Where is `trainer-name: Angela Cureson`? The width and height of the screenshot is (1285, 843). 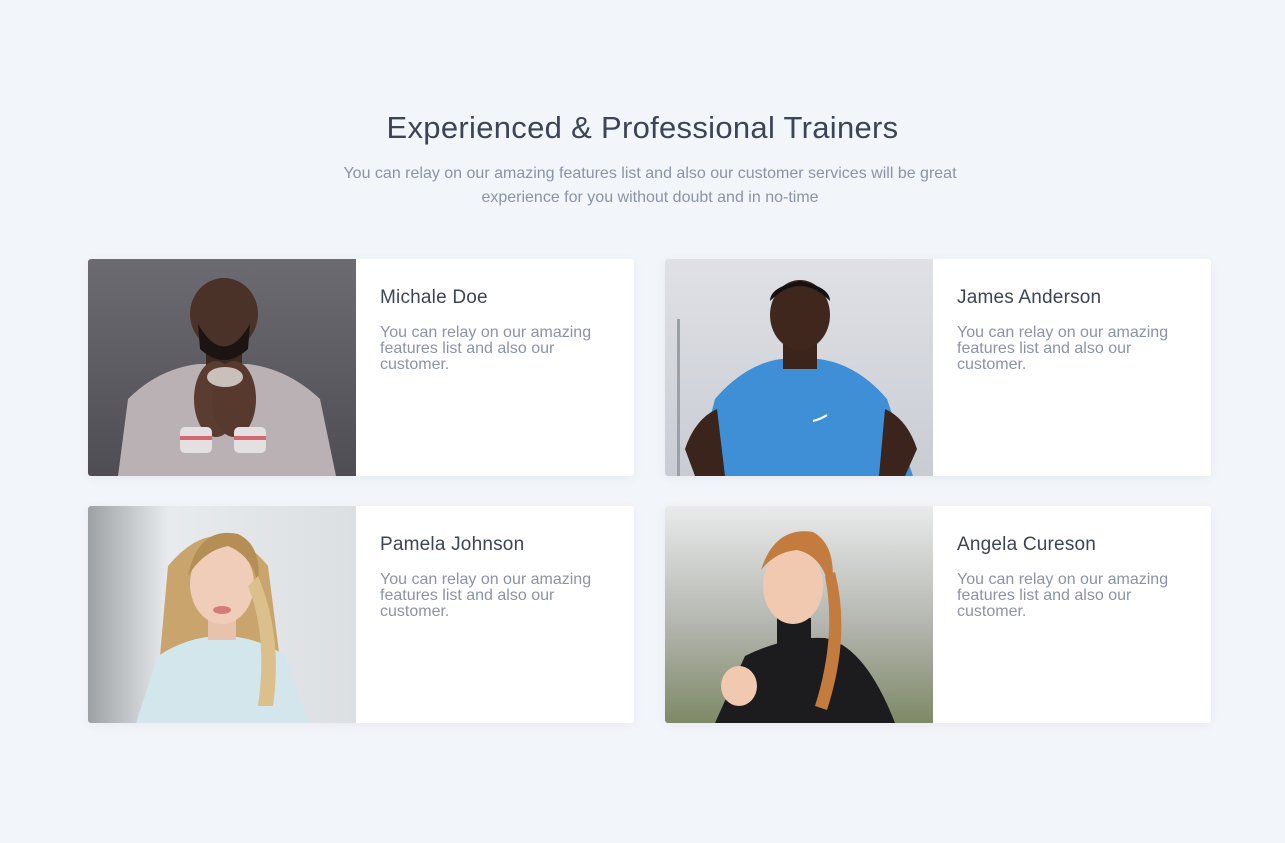 trainer-name: Angela Cureson is located at coordinates (1027, 544).